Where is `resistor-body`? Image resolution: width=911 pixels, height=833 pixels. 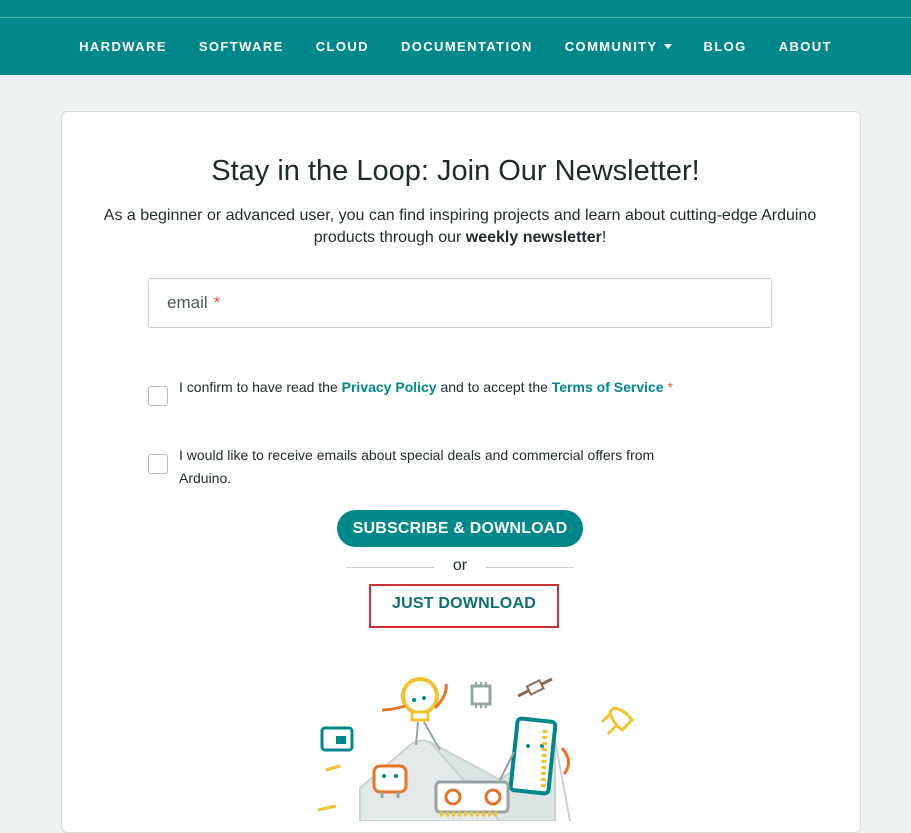 resistor-body is located at coordinates (535, 687).